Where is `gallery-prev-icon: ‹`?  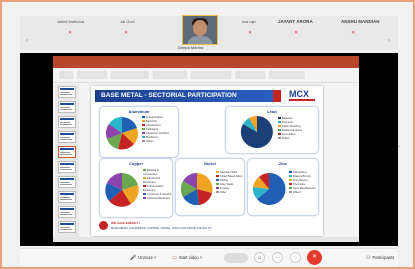
gallery-prev-icon: ‹ is located at coordinates (27, 41).